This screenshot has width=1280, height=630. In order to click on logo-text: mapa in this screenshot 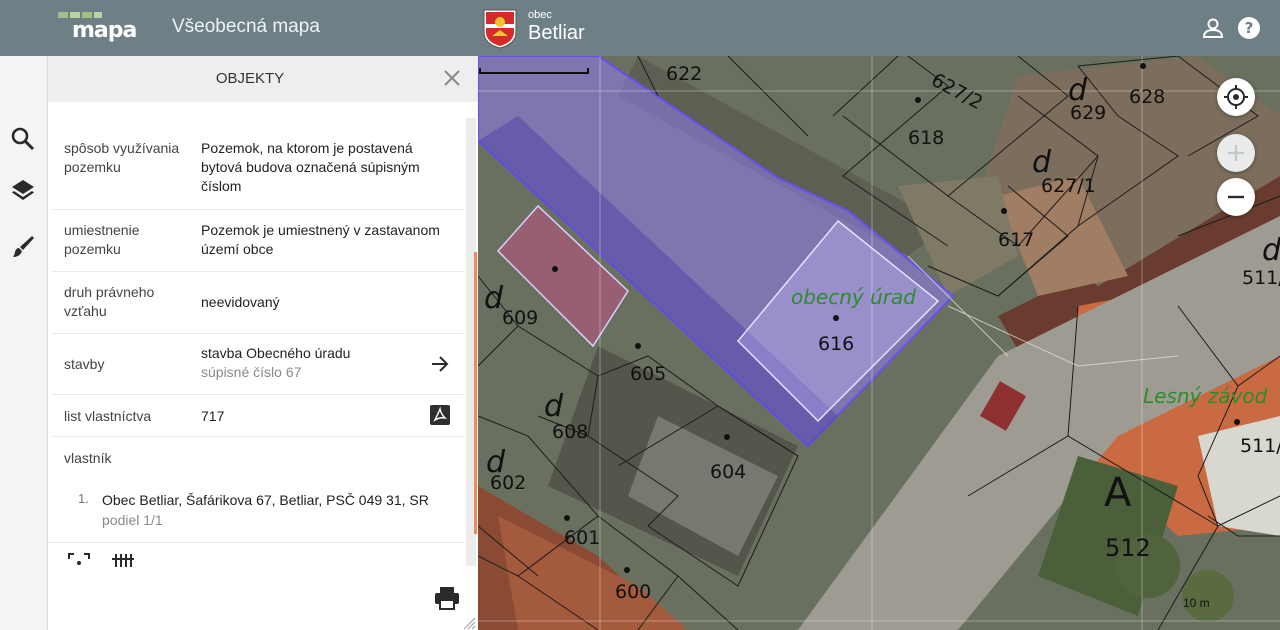, I will do `click(104, 30)`.